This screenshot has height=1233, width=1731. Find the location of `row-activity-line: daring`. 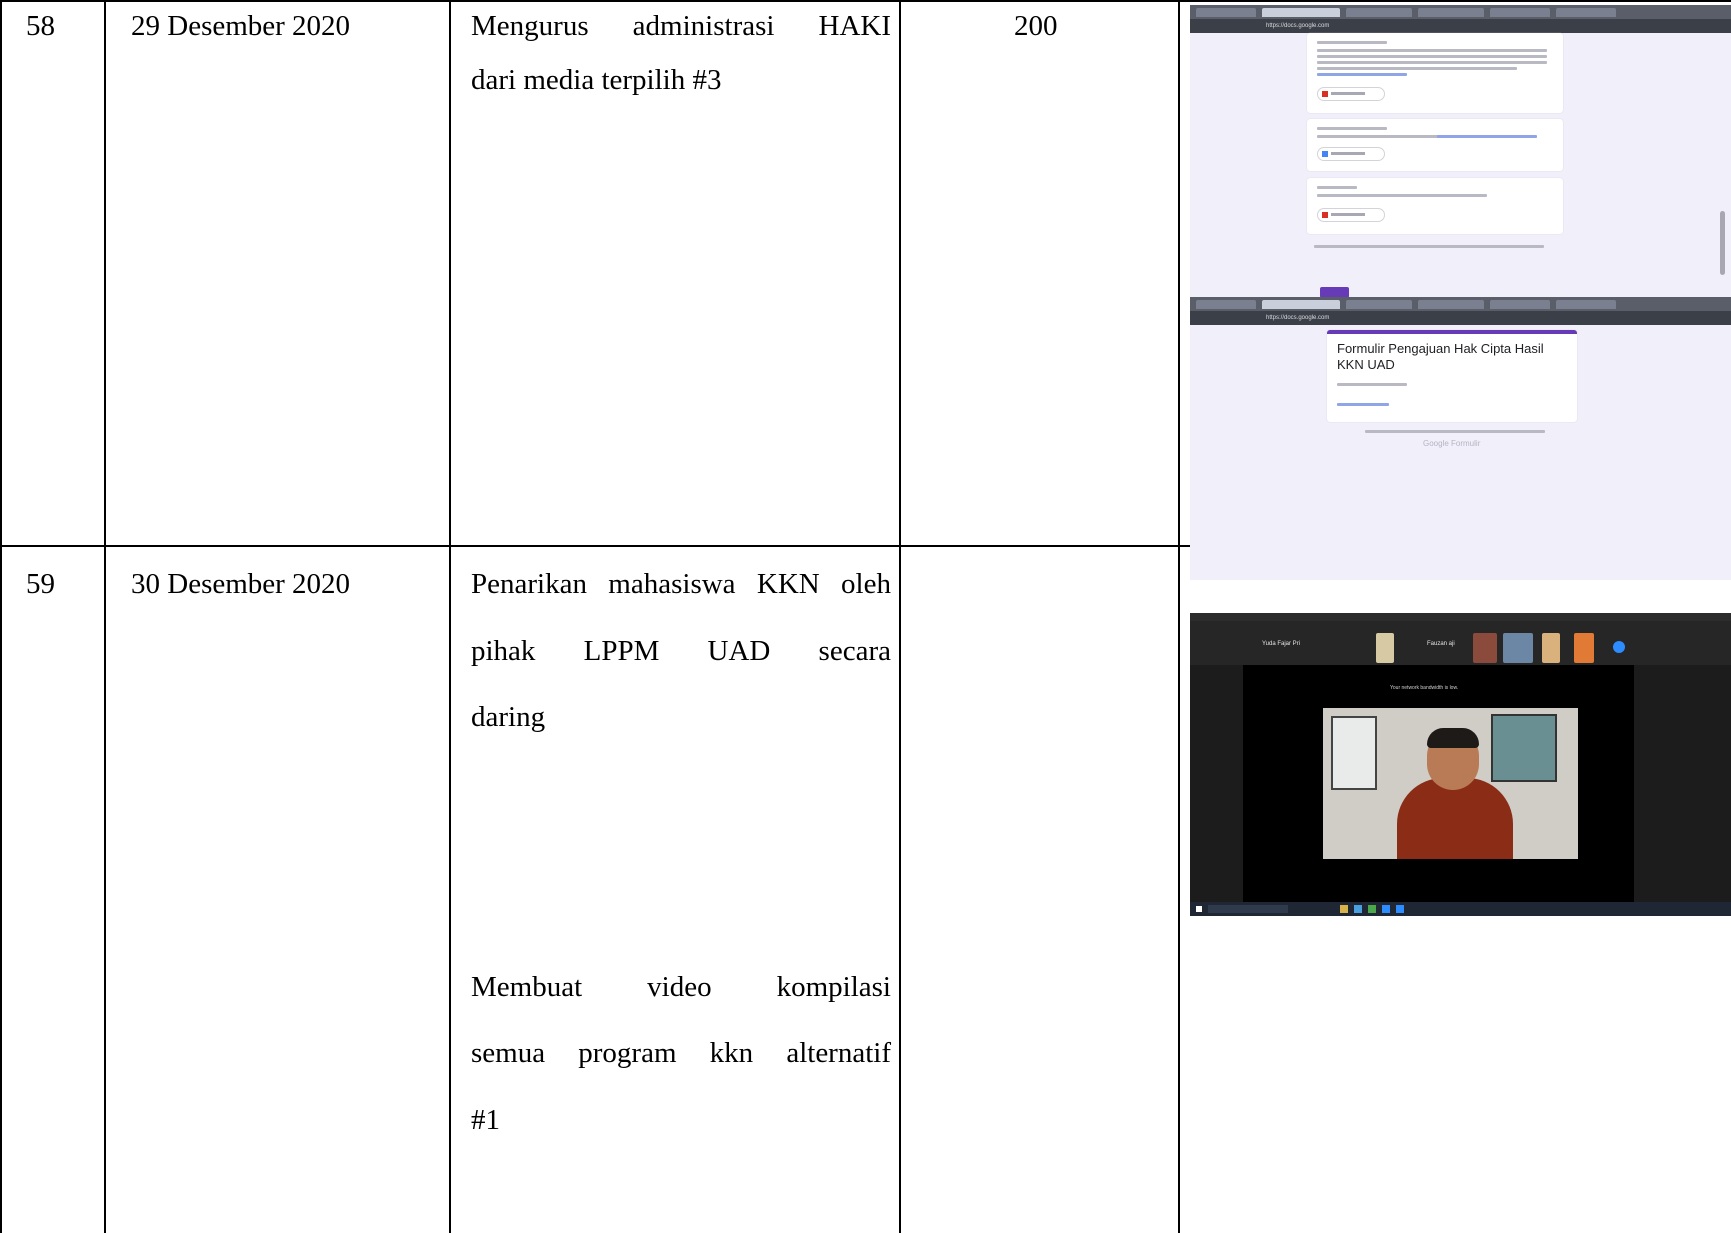

row-activity-line: daring is located at coordinates (508, 717).